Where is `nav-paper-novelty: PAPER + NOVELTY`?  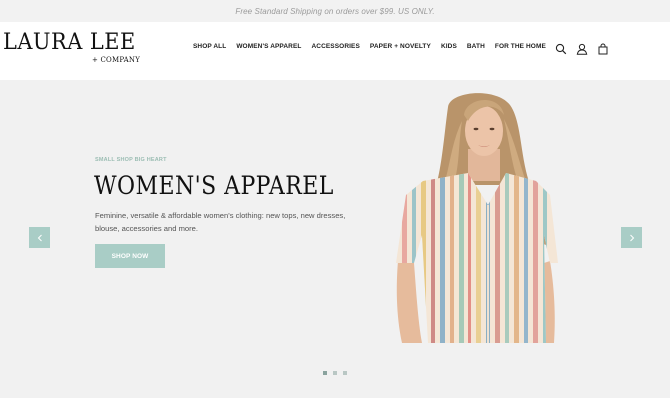
nav-paper-novelty: PAPER + NOVELTY is located at coordinates (400, 46).